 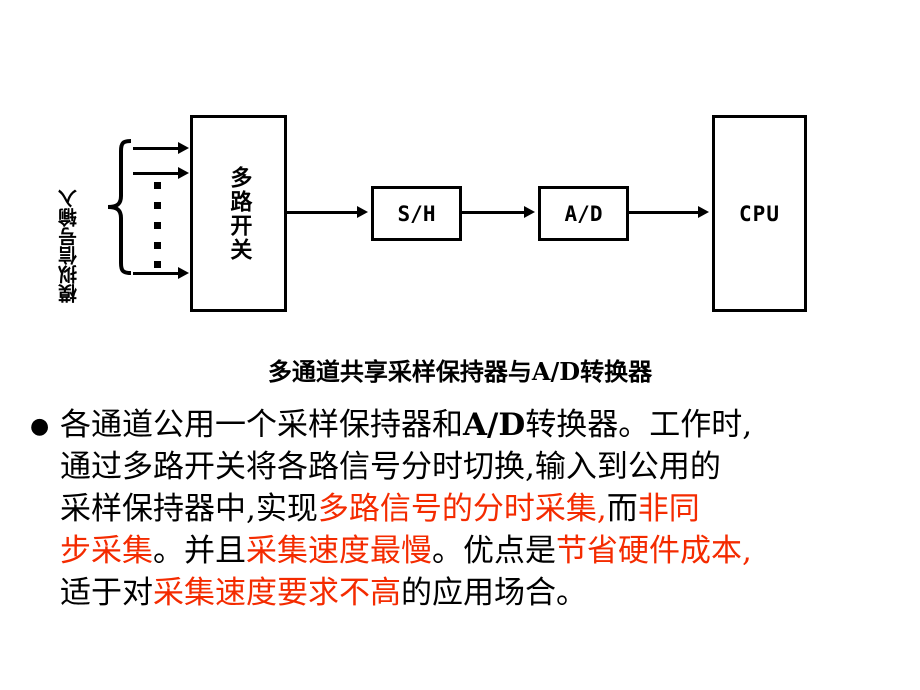 What do you see at coordinates (668, 509) in the screenshot?
I see `line3-seg4: 非同` at bounding box center [668, 509].